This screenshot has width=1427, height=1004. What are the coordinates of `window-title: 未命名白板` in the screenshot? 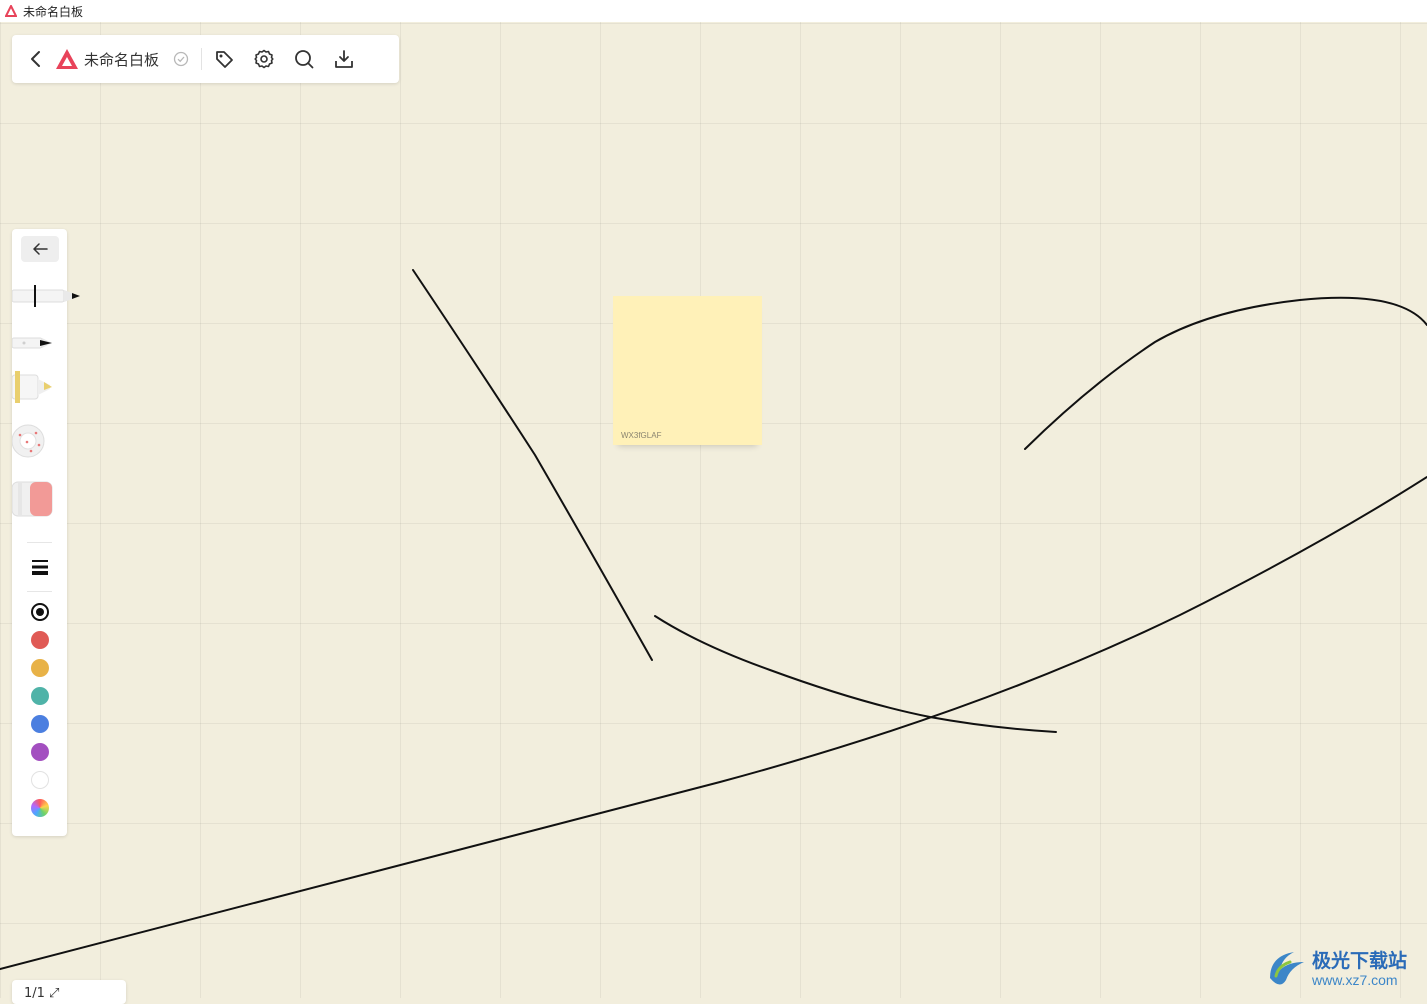 It's located at (53, 11).